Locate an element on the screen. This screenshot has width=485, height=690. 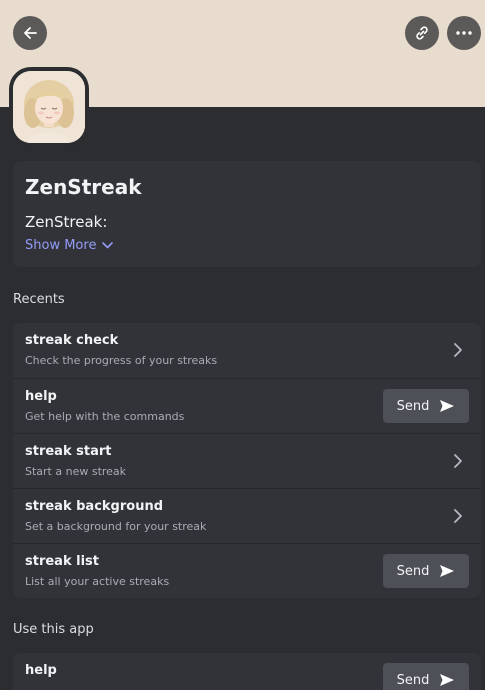
command-description: Start a new streak is located at coordinates (76, 471).